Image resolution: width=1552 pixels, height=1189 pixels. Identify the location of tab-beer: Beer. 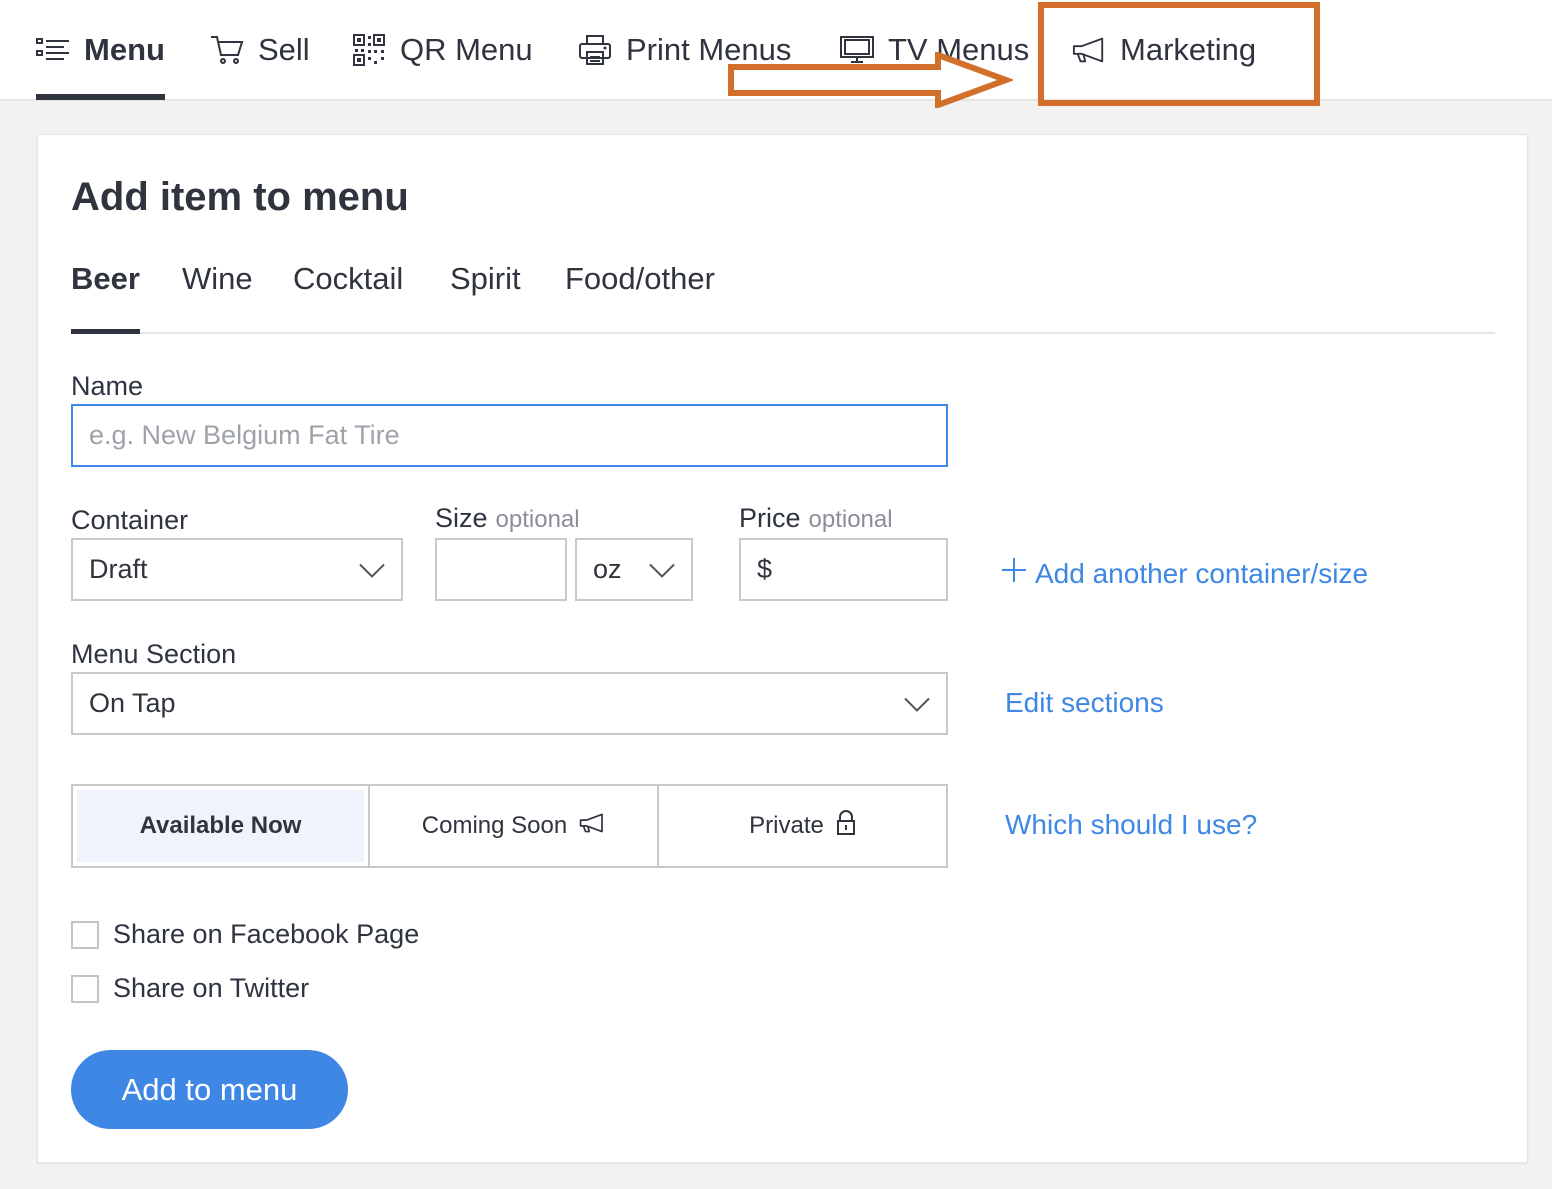
(105, 294).